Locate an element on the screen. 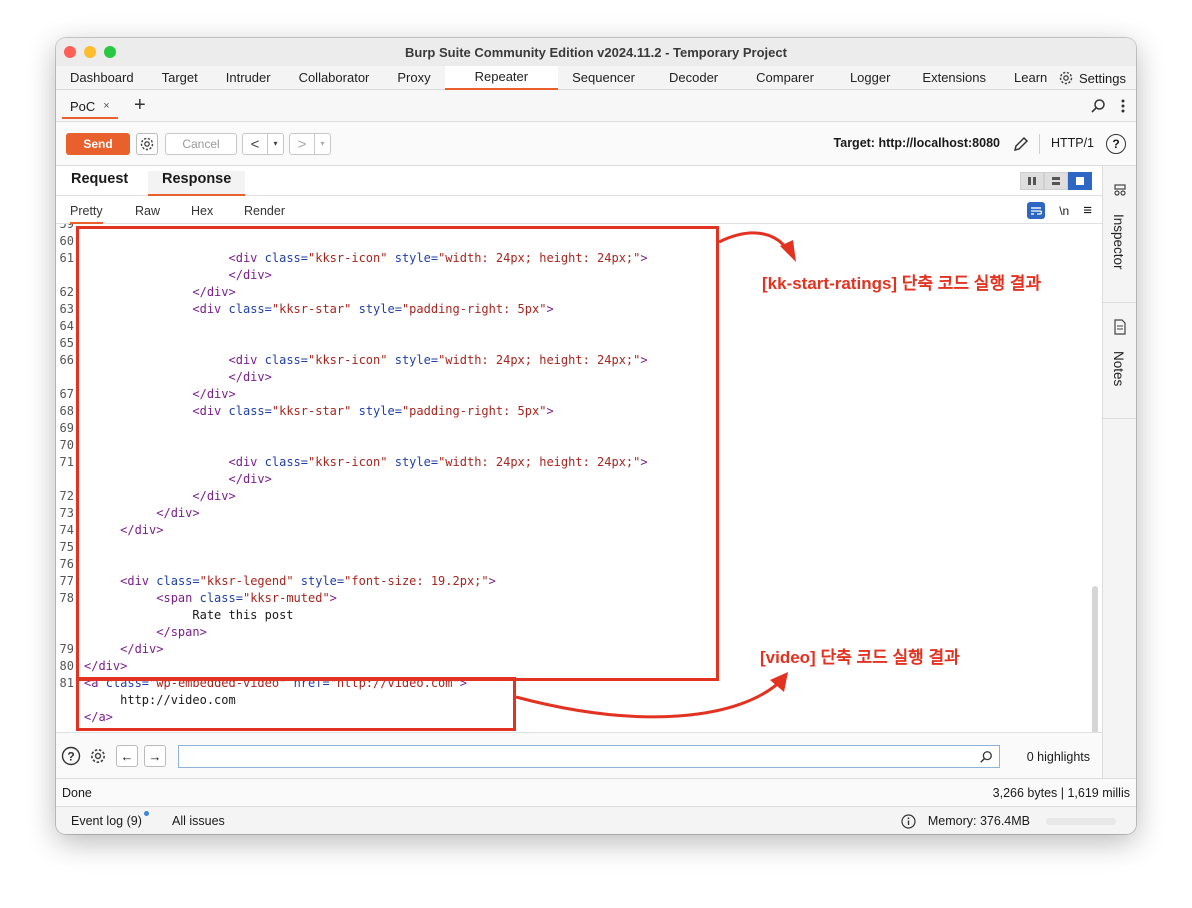  rating-annotation: [kk-start-ratings] 단축 코드 실행 결과 is located at coordinates (902, 283).